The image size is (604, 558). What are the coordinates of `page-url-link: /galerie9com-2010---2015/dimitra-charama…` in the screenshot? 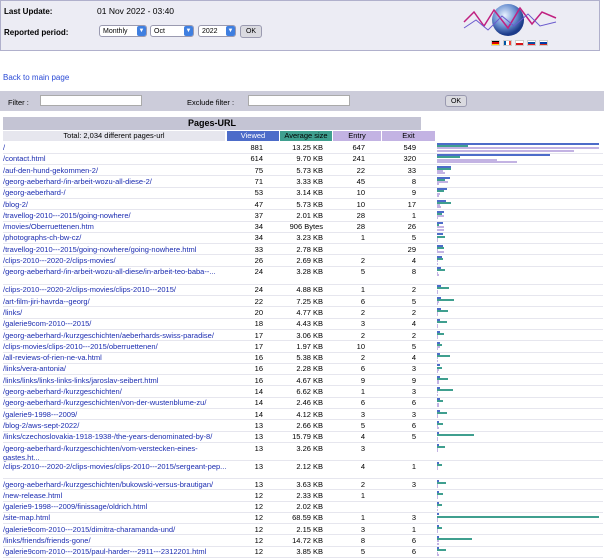 It's located at (117, 529).